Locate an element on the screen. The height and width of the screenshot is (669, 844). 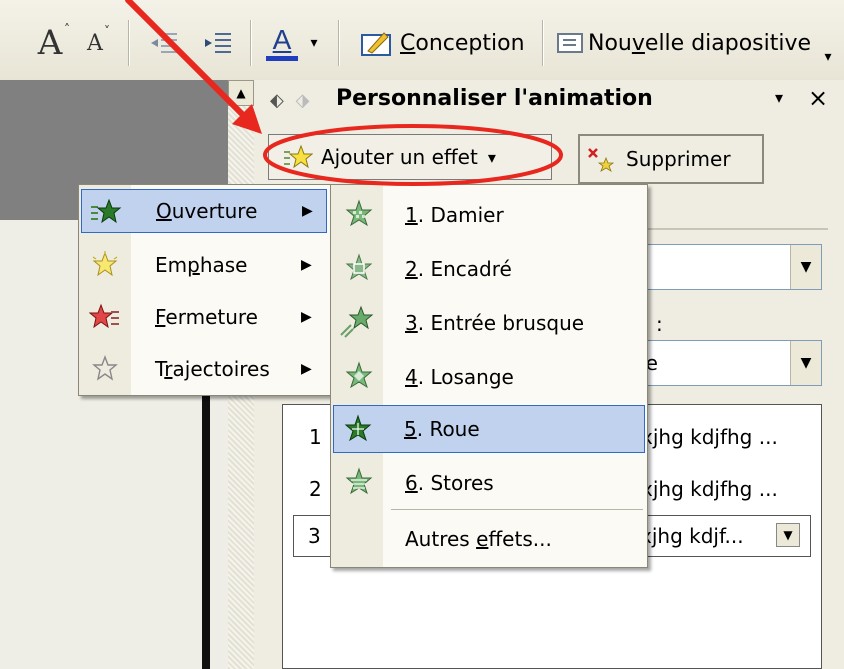
star-yellow-icon is located at coordinates (105, 264).